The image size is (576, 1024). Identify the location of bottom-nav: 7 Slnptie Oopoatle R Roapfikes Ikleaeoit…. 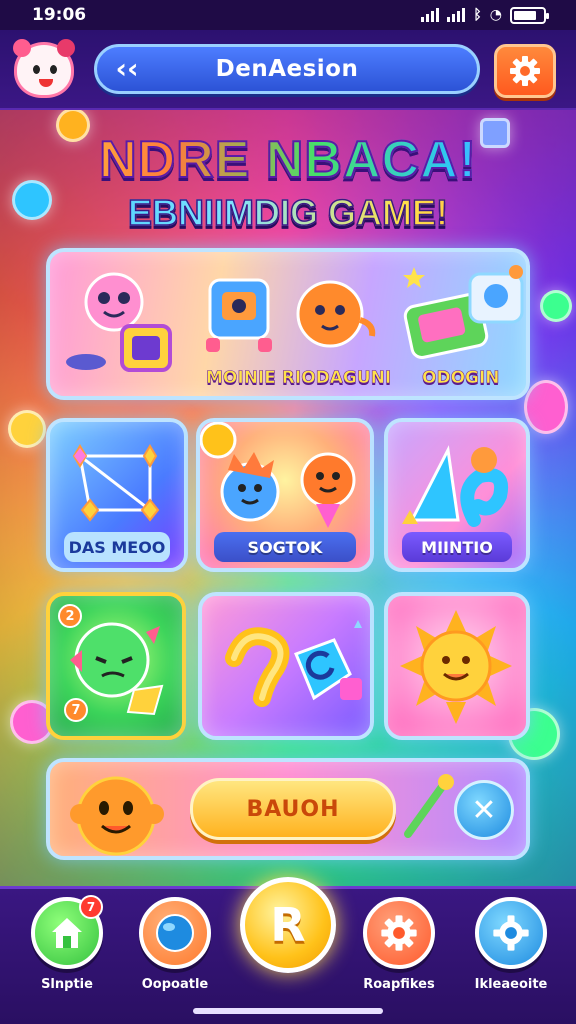
(288, 950).